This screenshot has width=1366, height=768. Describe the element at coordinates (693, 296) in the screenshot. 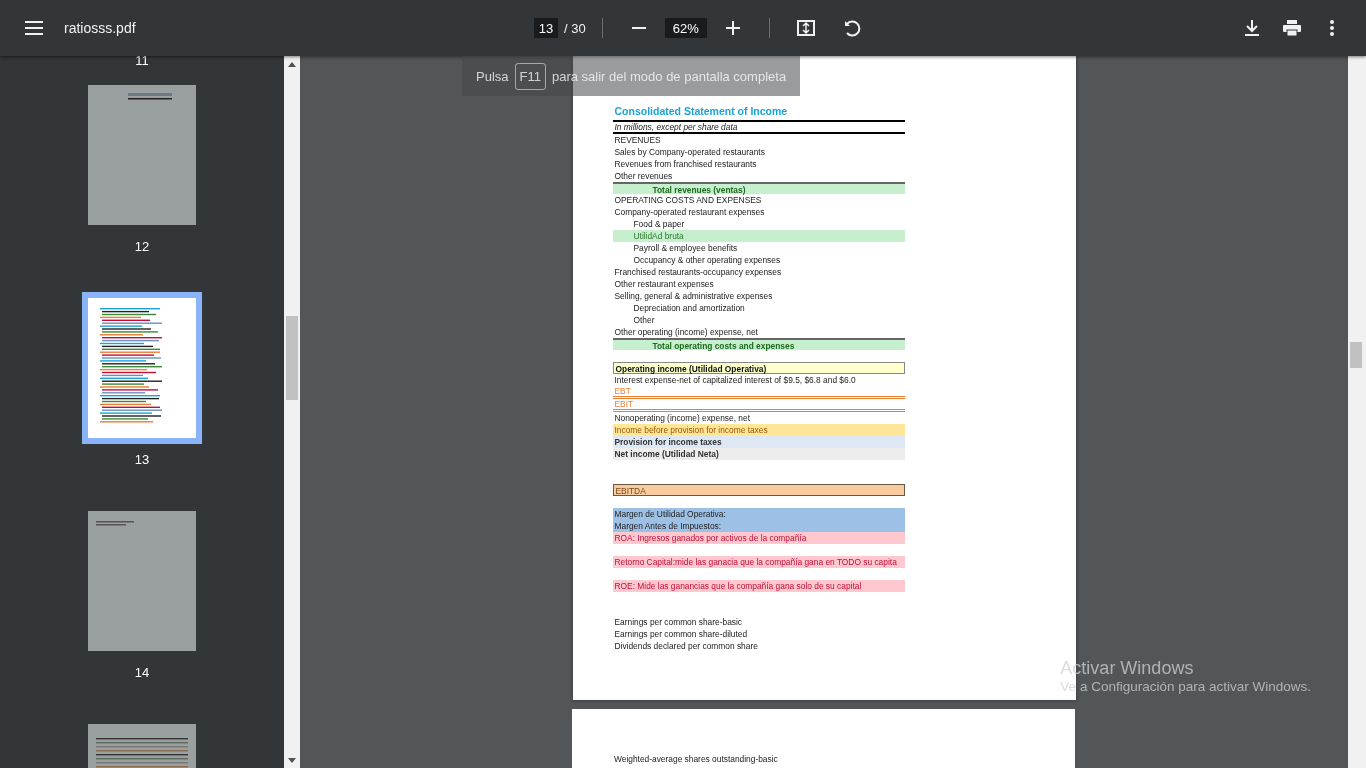

I see `statement-row-text: Selling, general & administrative expenses` at that location.